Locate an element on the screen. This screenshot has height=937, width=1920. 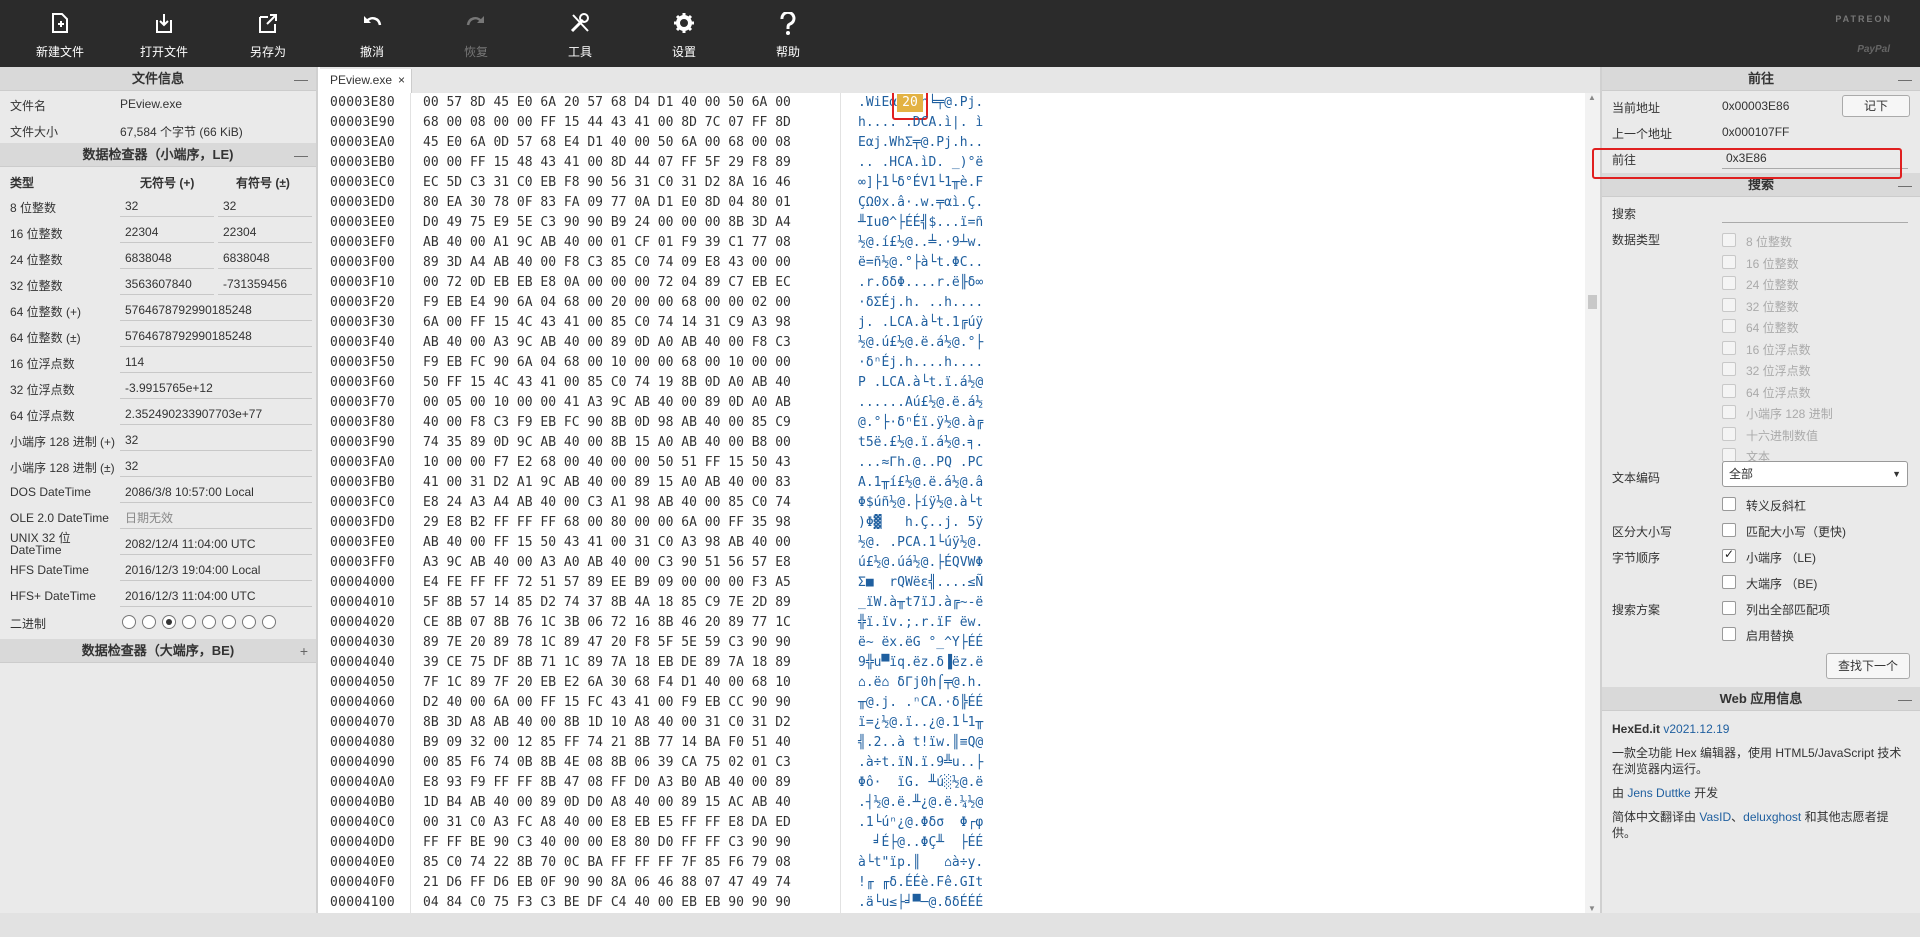
paypal-link: PayPal is located at coordinates (1873, 49).